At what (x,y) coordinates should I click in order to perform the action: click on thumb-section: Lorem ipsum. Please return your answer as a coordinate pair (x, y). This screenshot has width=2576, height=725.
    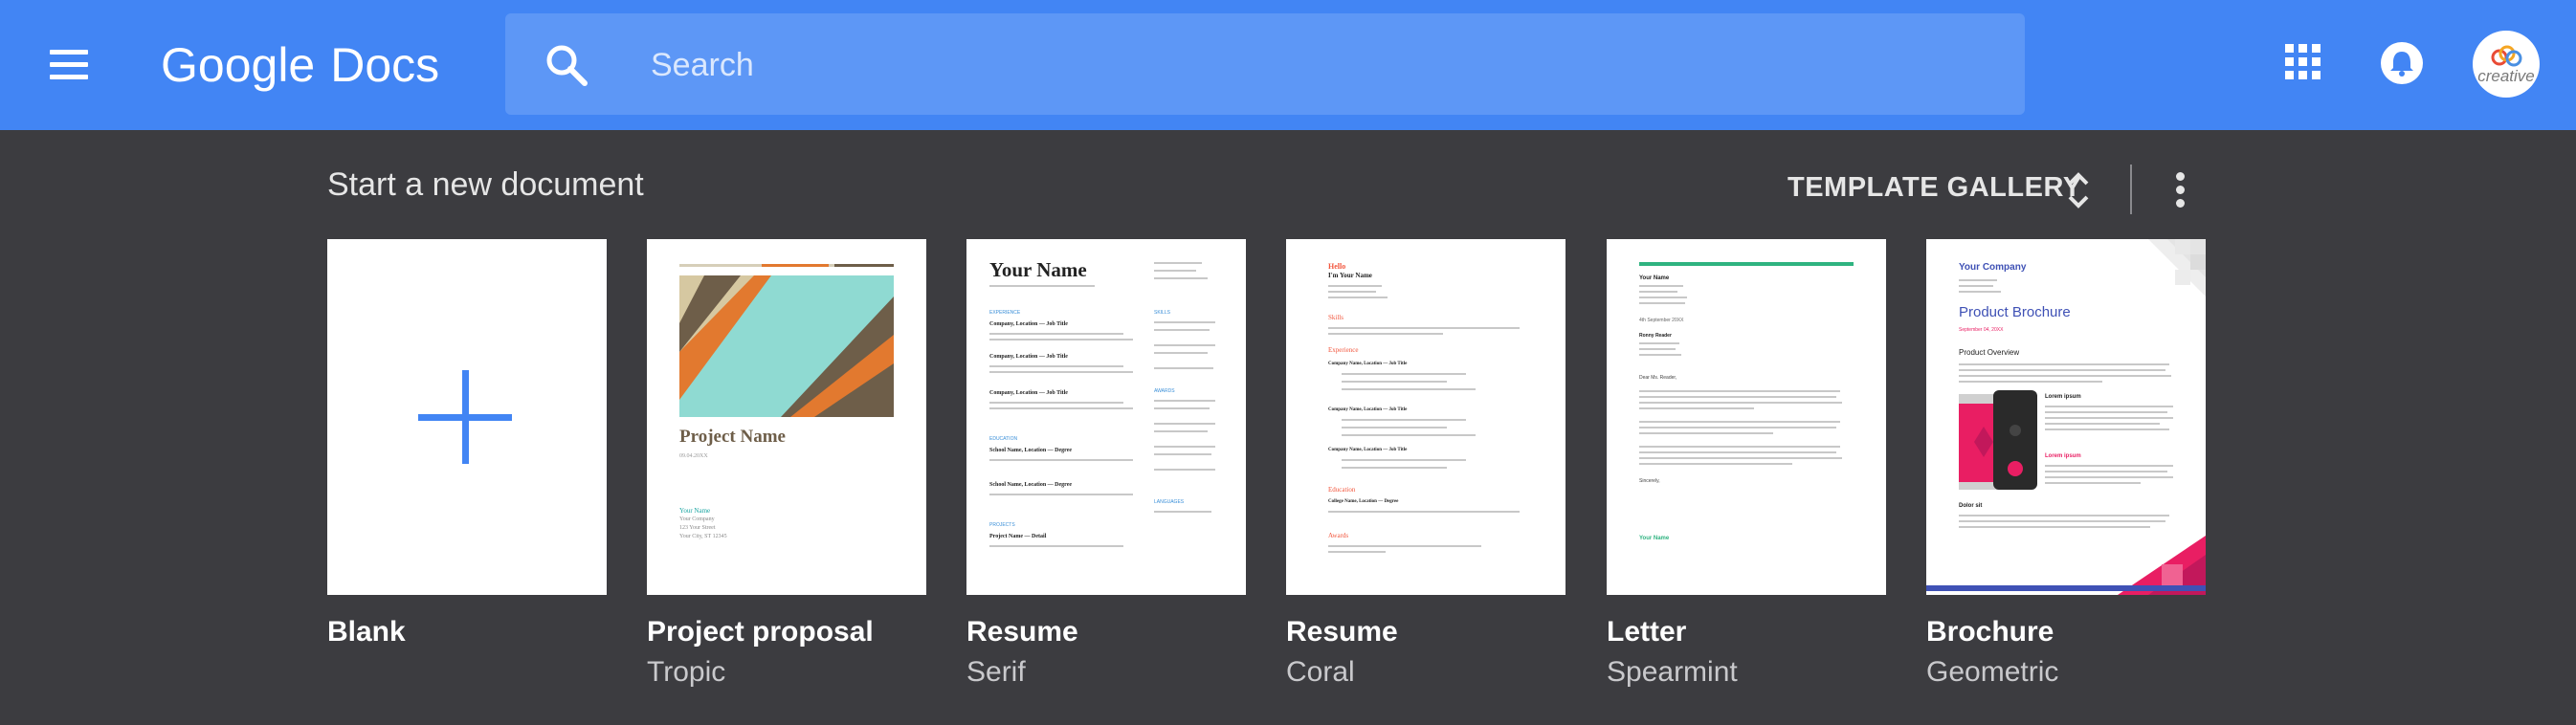
    Looking at the image, I should click on (2063, 397).